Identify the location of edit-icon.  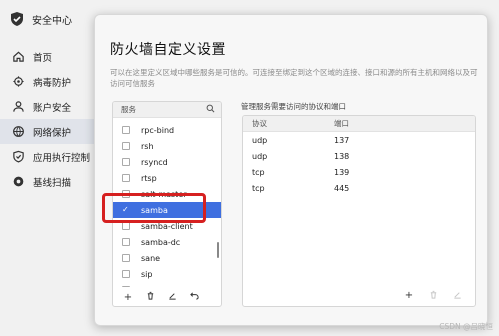
(172, 297).